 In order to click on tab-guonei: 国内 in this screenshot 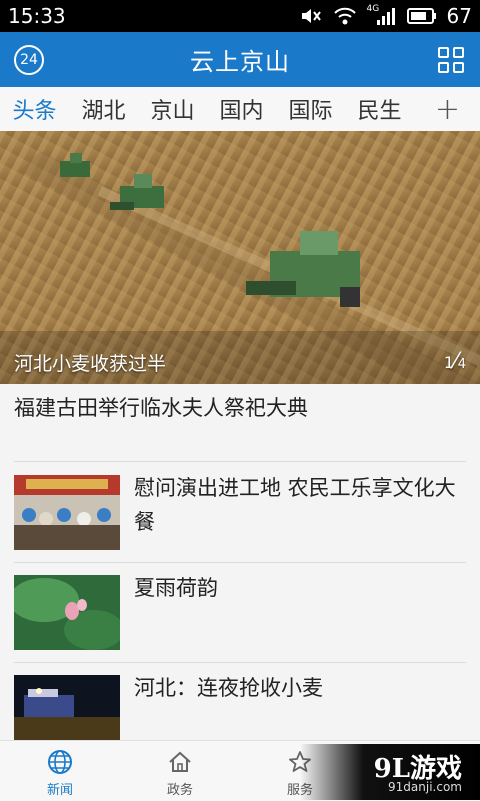, I will do `click(241, 109)`.